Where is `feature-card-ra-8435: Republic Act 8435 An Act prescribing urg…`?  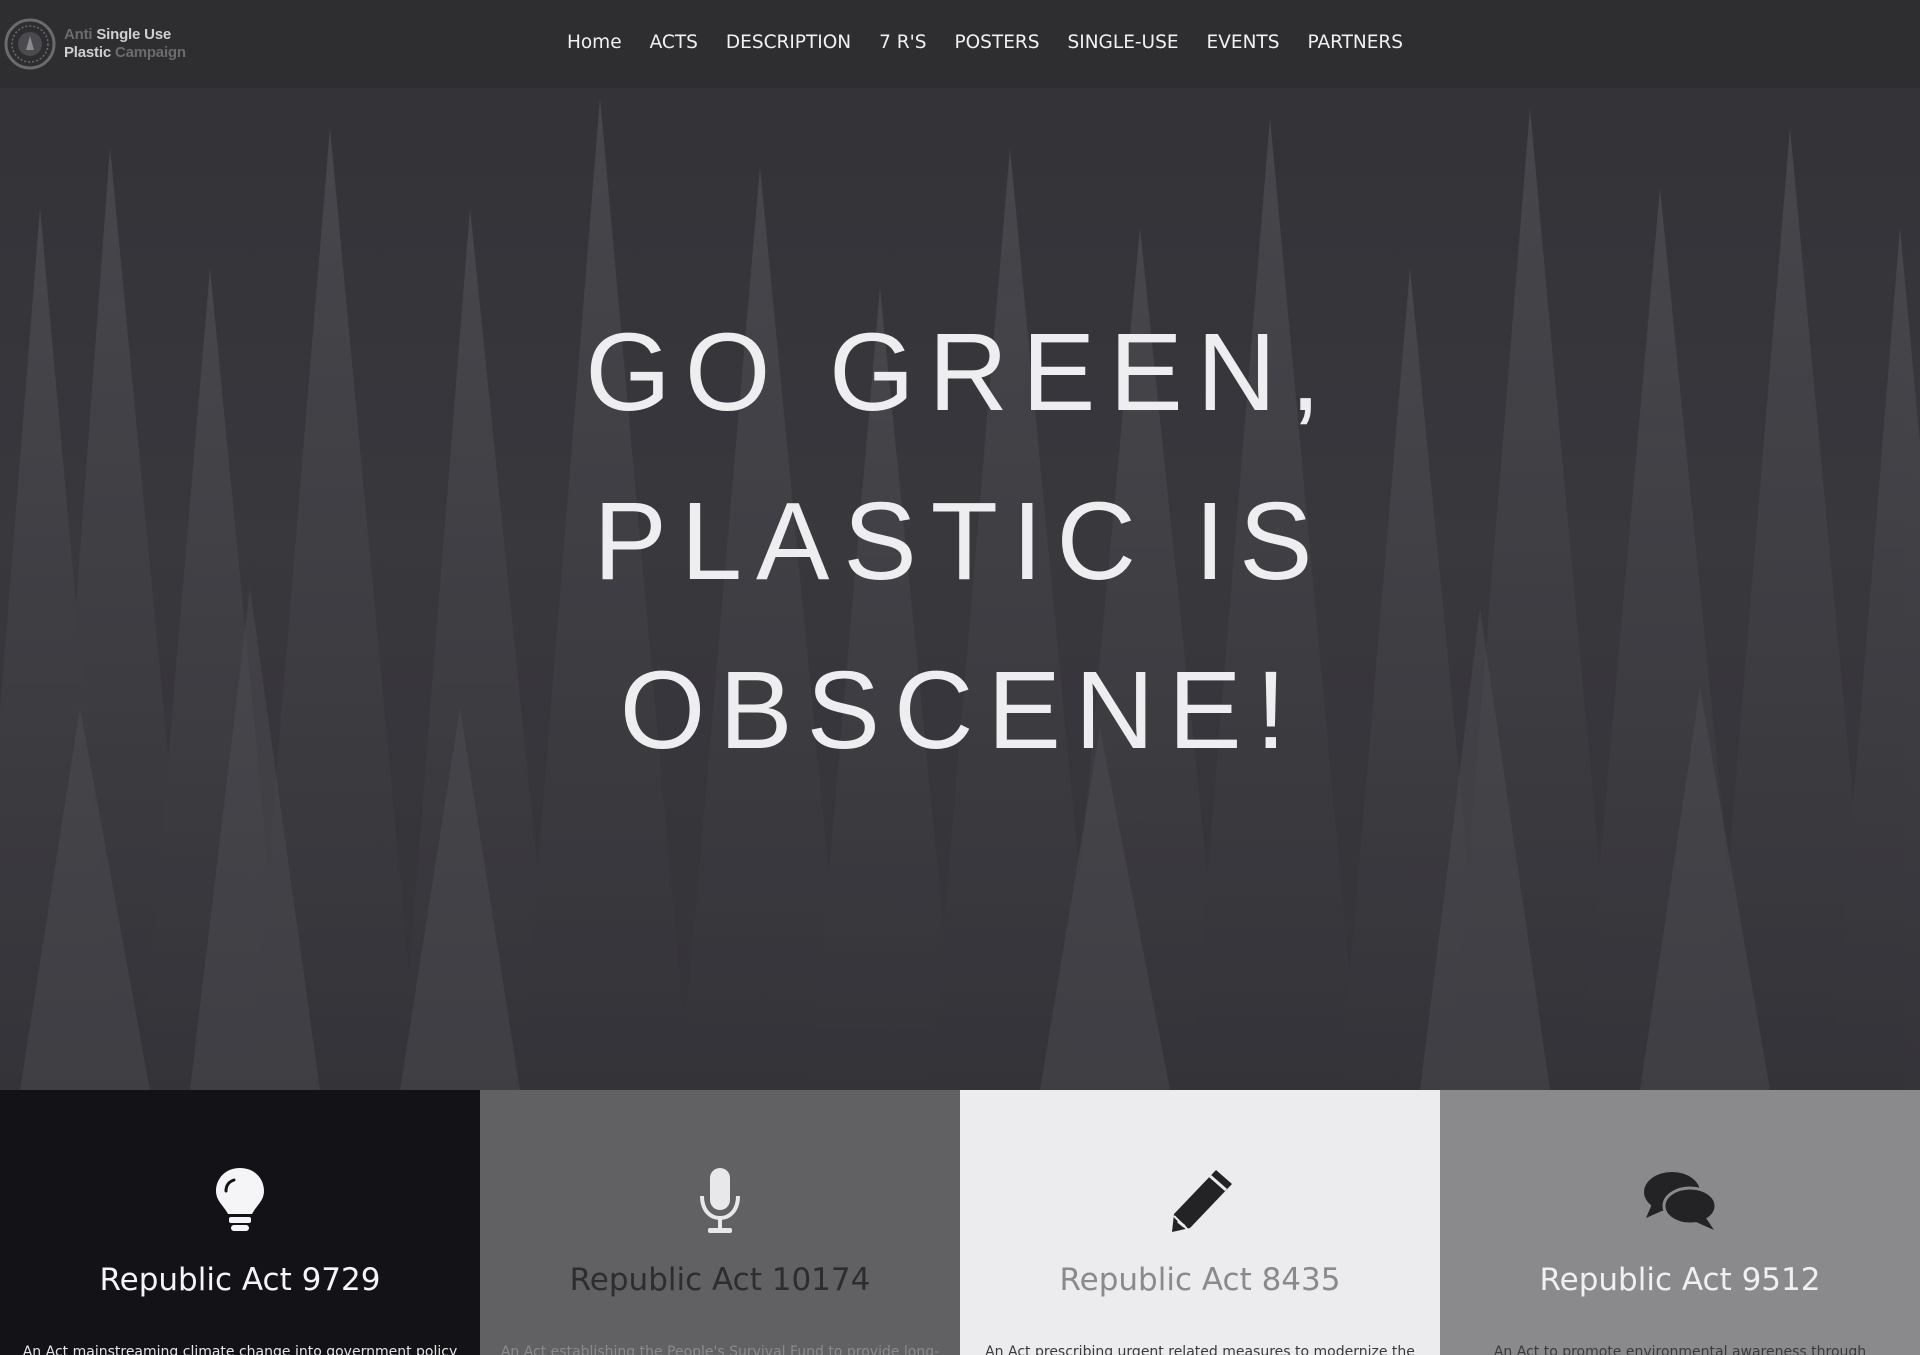
feature-card-ra-8435: Republic Act 8435 An Act prescribing urg… is located at coordinates (1200, 1222).